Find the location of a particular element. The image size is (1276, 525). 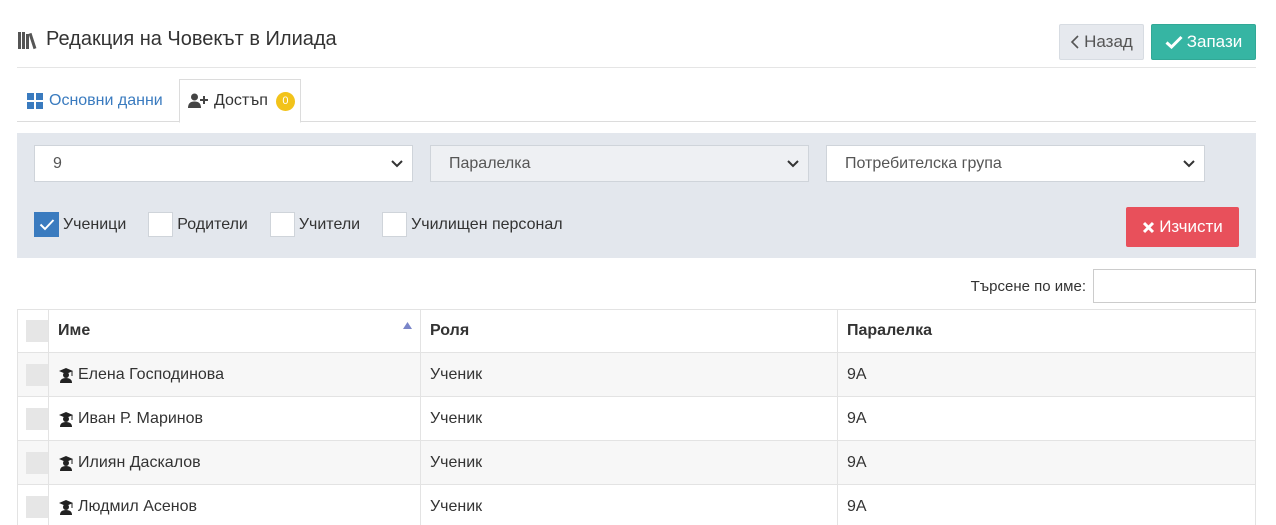

name-cell: Людмил Асенов is located at coordinates (234, 504).